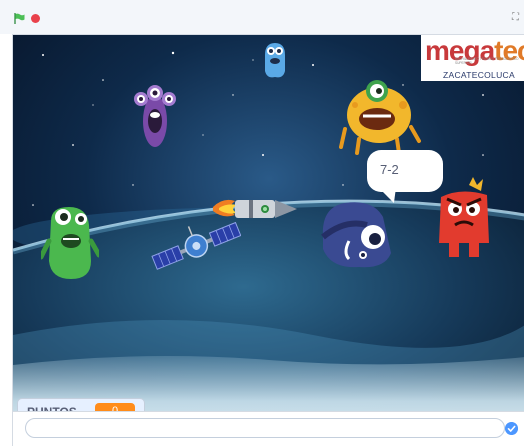 The width and height of the screenshot is (524, 446). I want to click on dark-blue-monster-sprite, so click(354, 234).